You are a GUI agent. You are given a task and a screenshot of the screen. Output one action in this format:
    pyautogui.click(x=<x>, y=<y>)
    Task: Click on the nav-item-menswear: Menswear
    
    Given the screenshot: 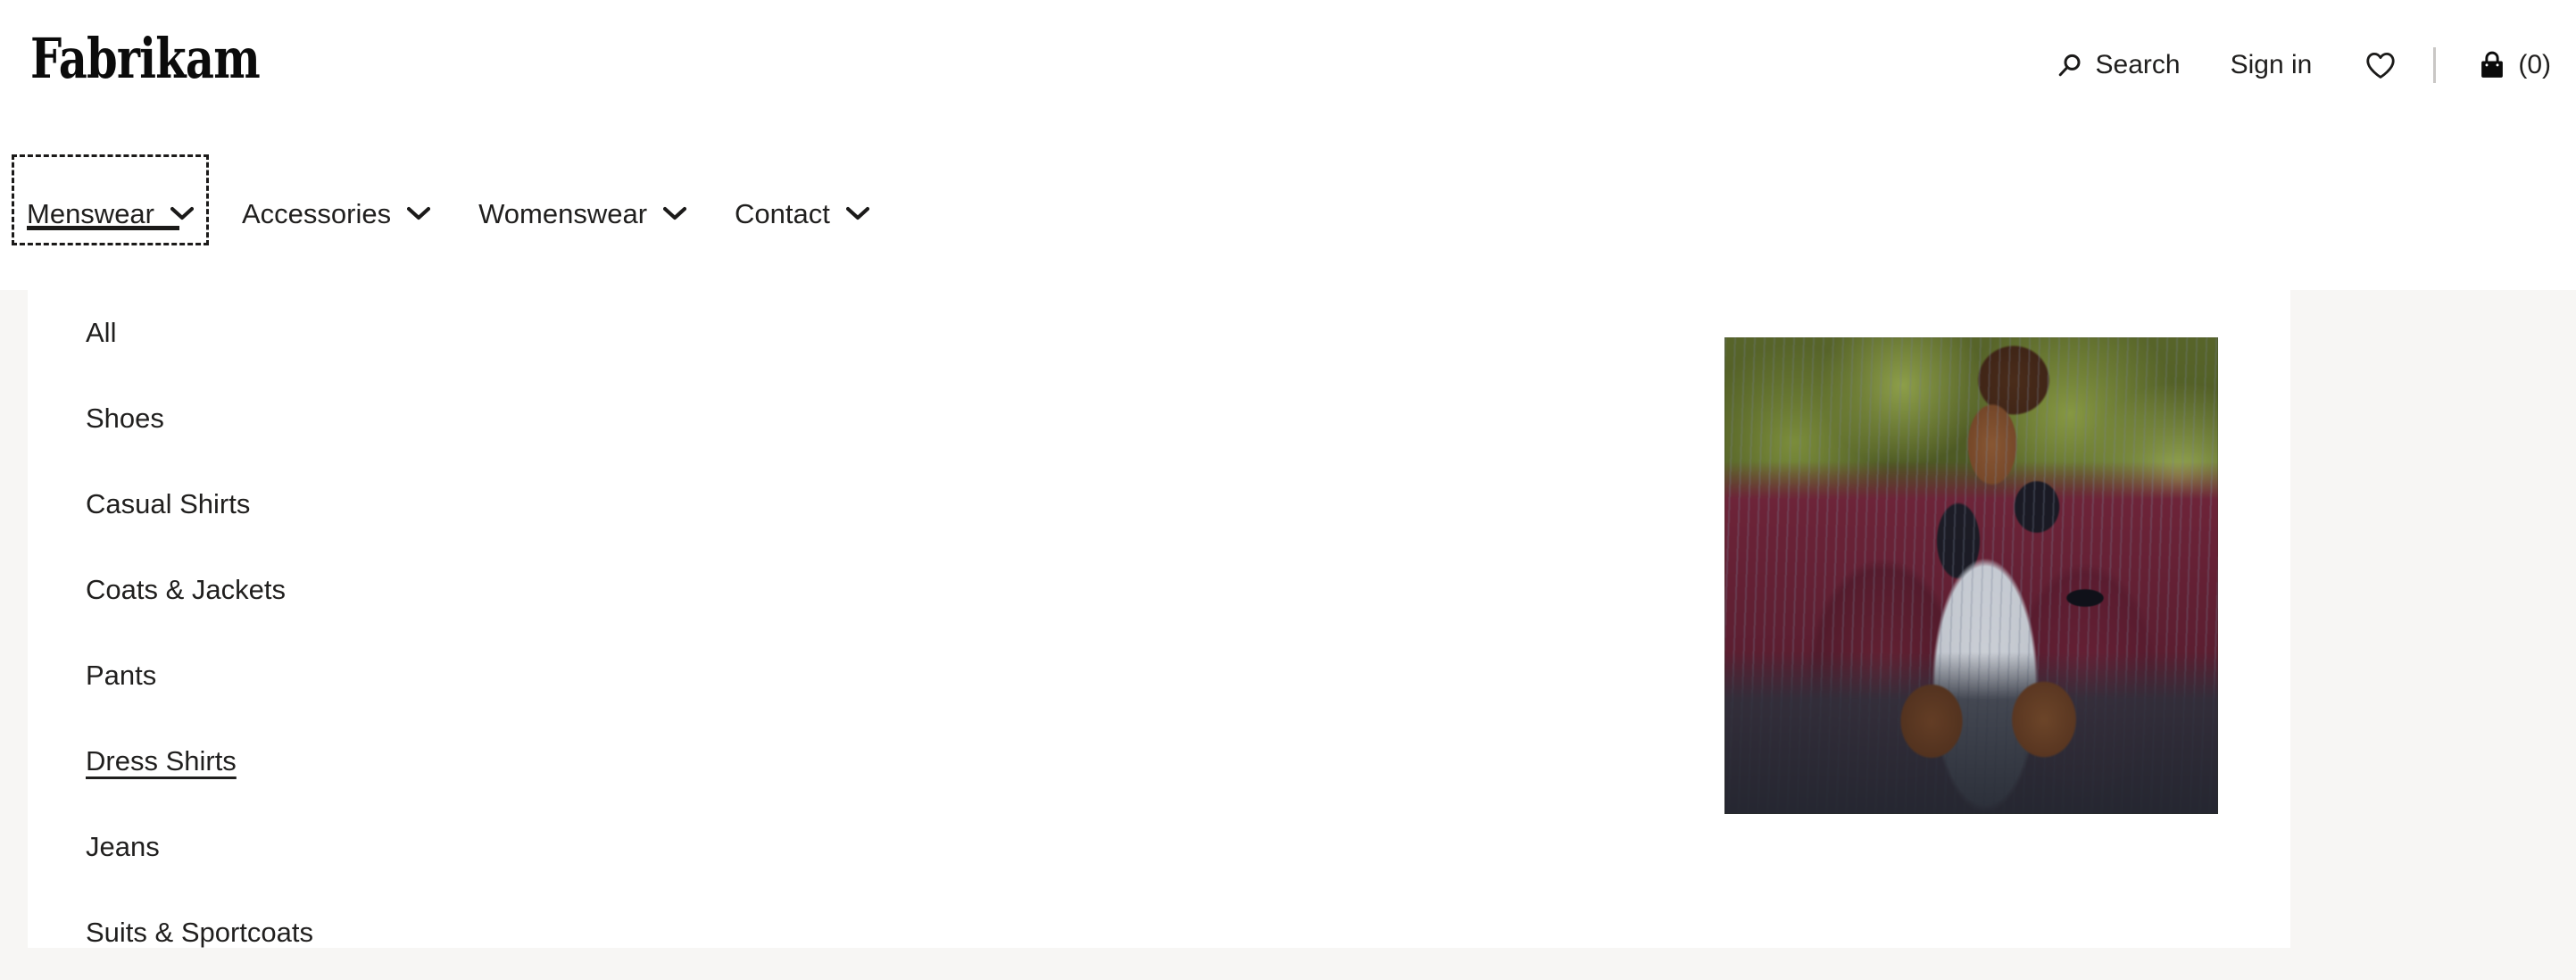 What is the action you would take?
    pyautogui.click(x=111, y=199)
    